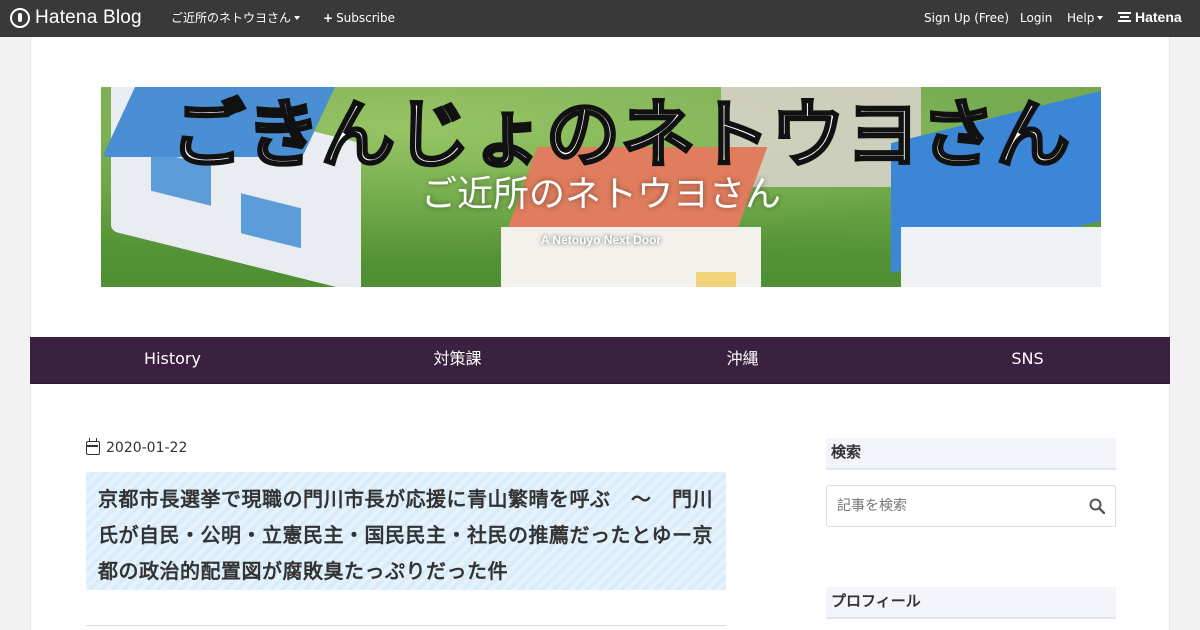  I want to click on signup-link: Sign Up (Free), so click(966, 18).